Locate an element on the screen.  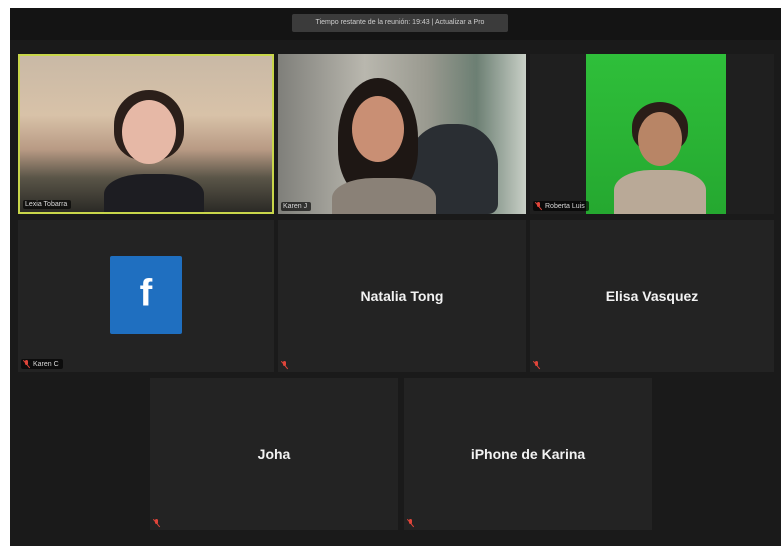
participant-tile-4: f Karen C is located at coordinates (146, 296).